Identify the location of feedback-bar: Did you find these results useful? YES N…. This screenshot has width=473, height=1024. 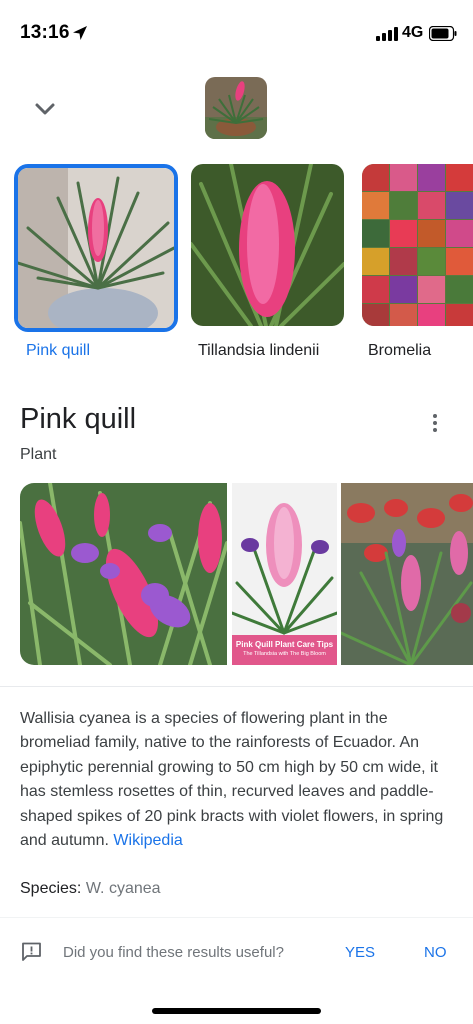
(236, 952).